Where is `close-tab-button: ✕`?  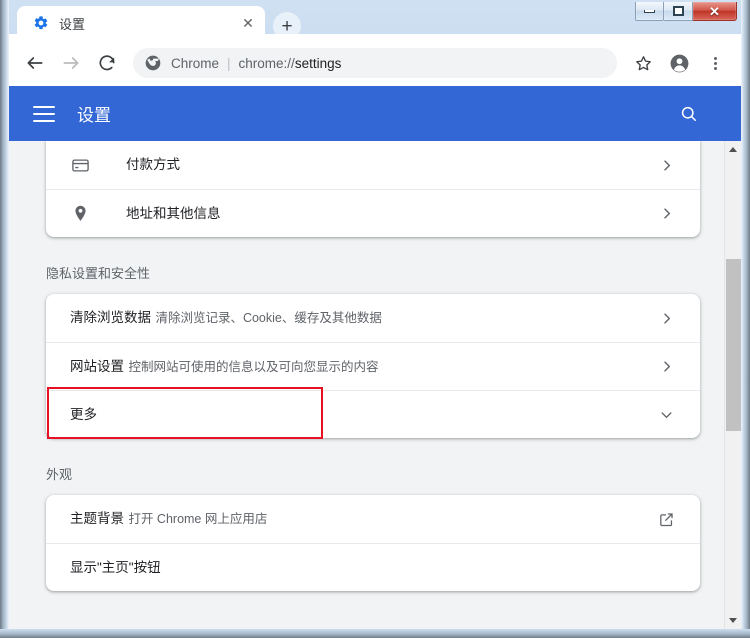 close-tab-button: ✕ is located at coordinates (248, 23).